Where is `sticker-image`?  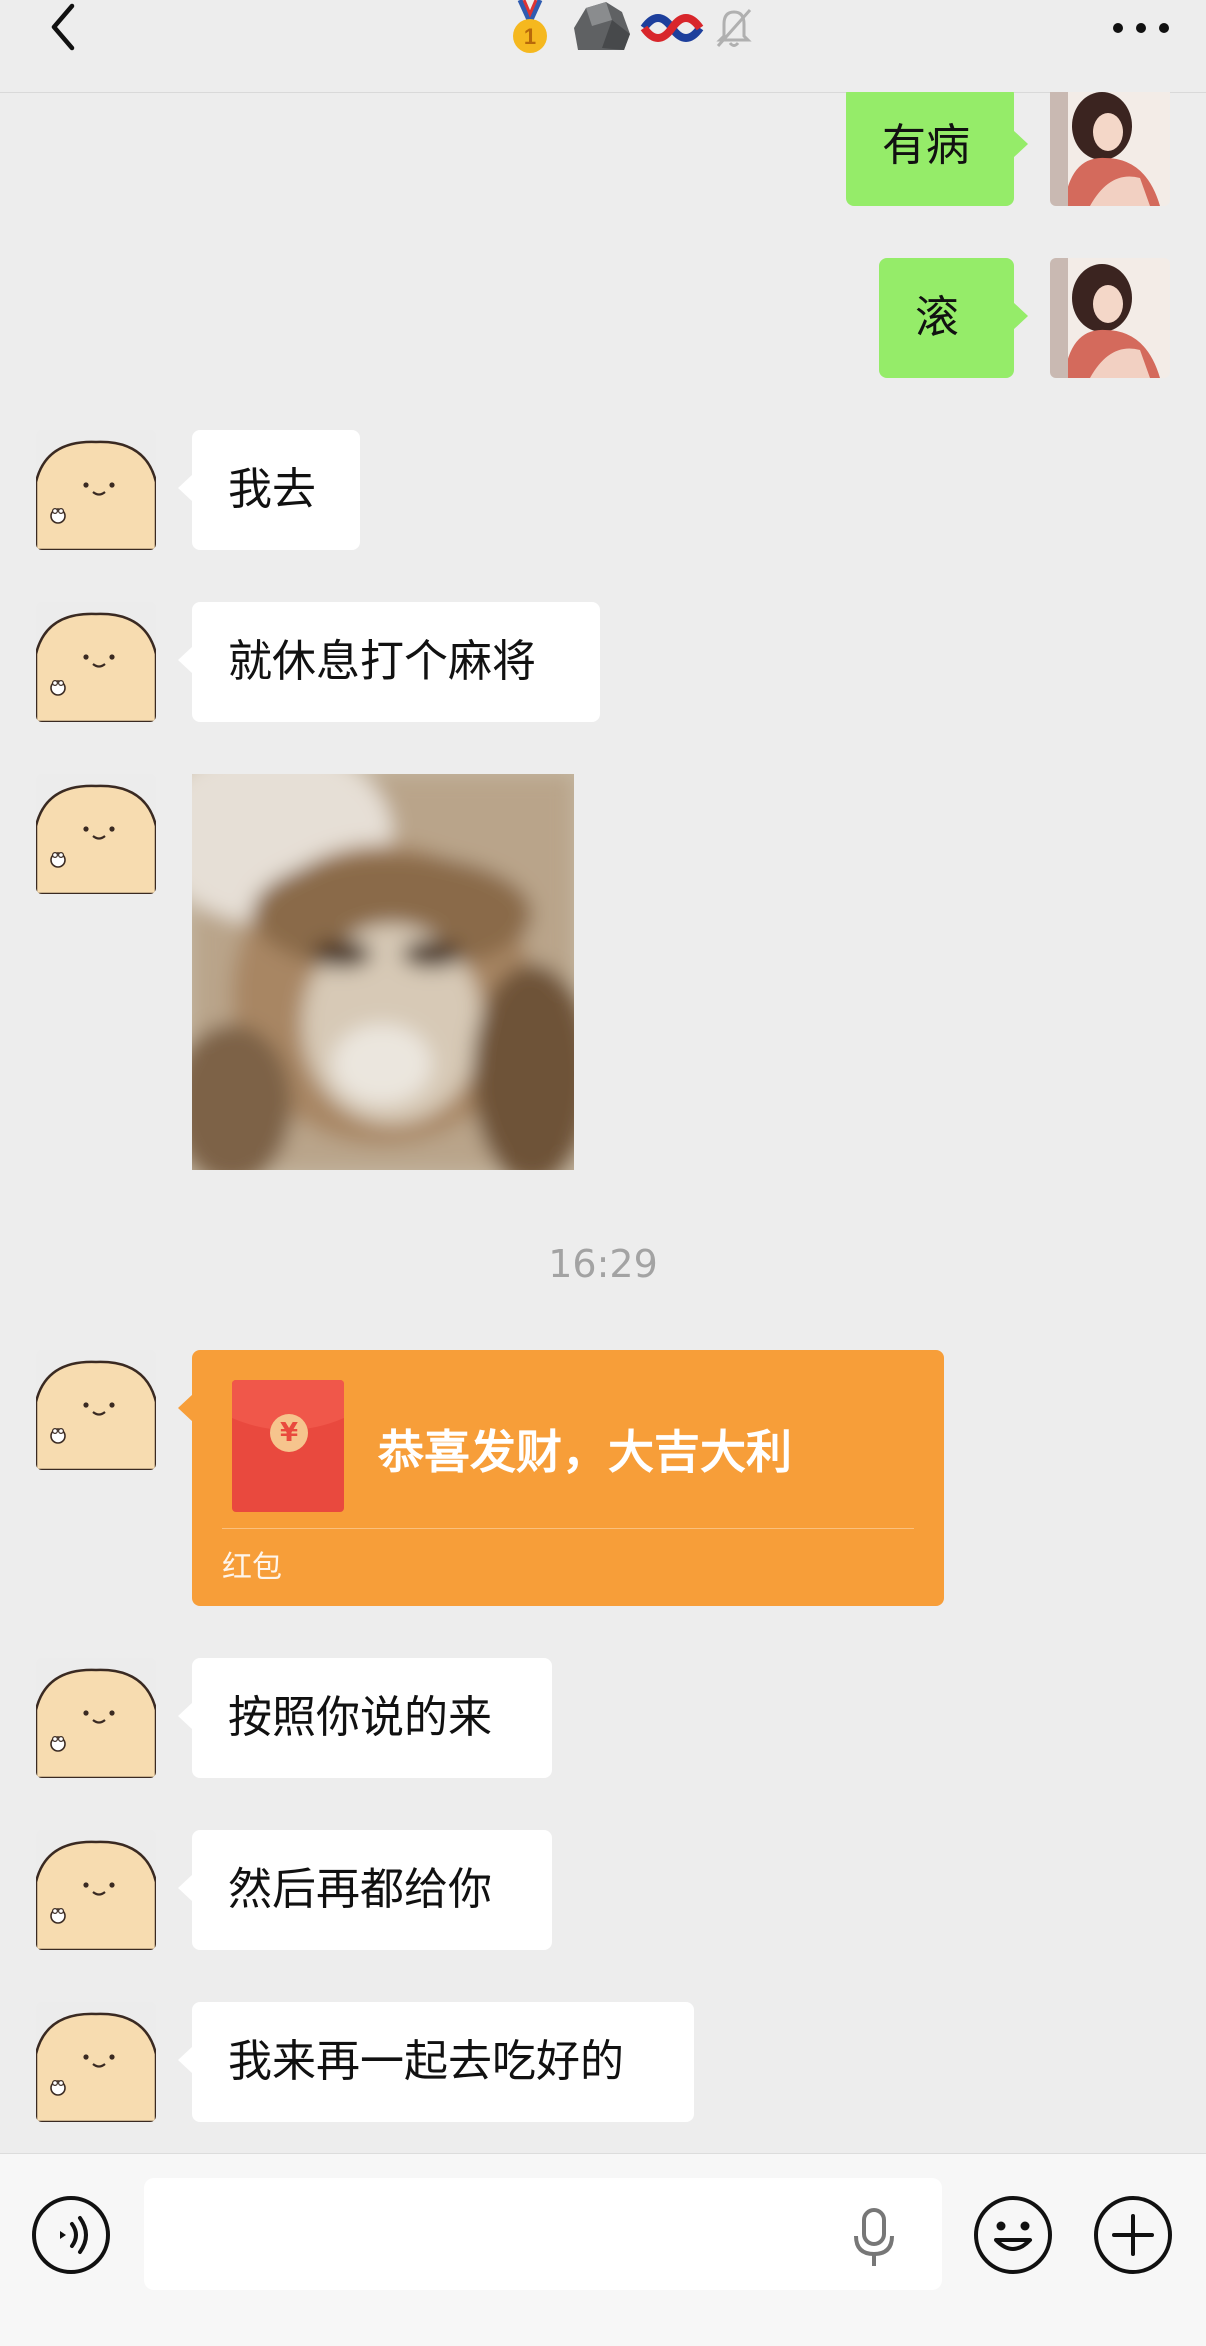
sticker-image is located at coordinates (383, 972).